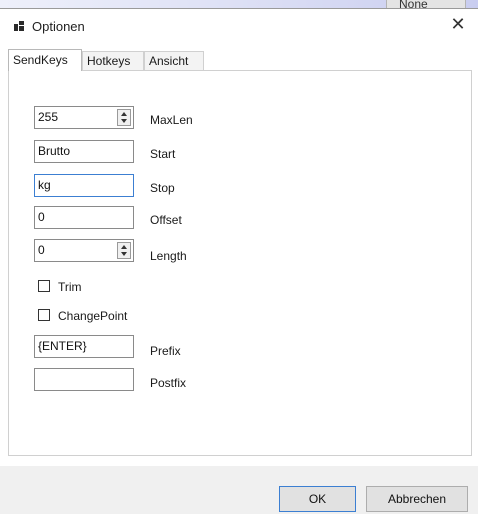 Image resolution: width=478 pixels, height=514 pixels. Describe the element at coordinates (48, 117) in the screenshot. I see `maxlen-value: 255` at that location.